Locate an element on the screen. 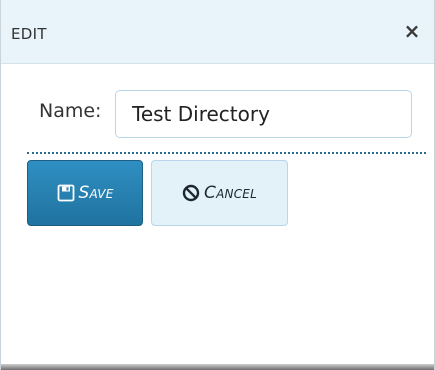 The width and height of the screenshot is (435, 370). cancel-button-label: Cancel is located at coordinates (230, 193).